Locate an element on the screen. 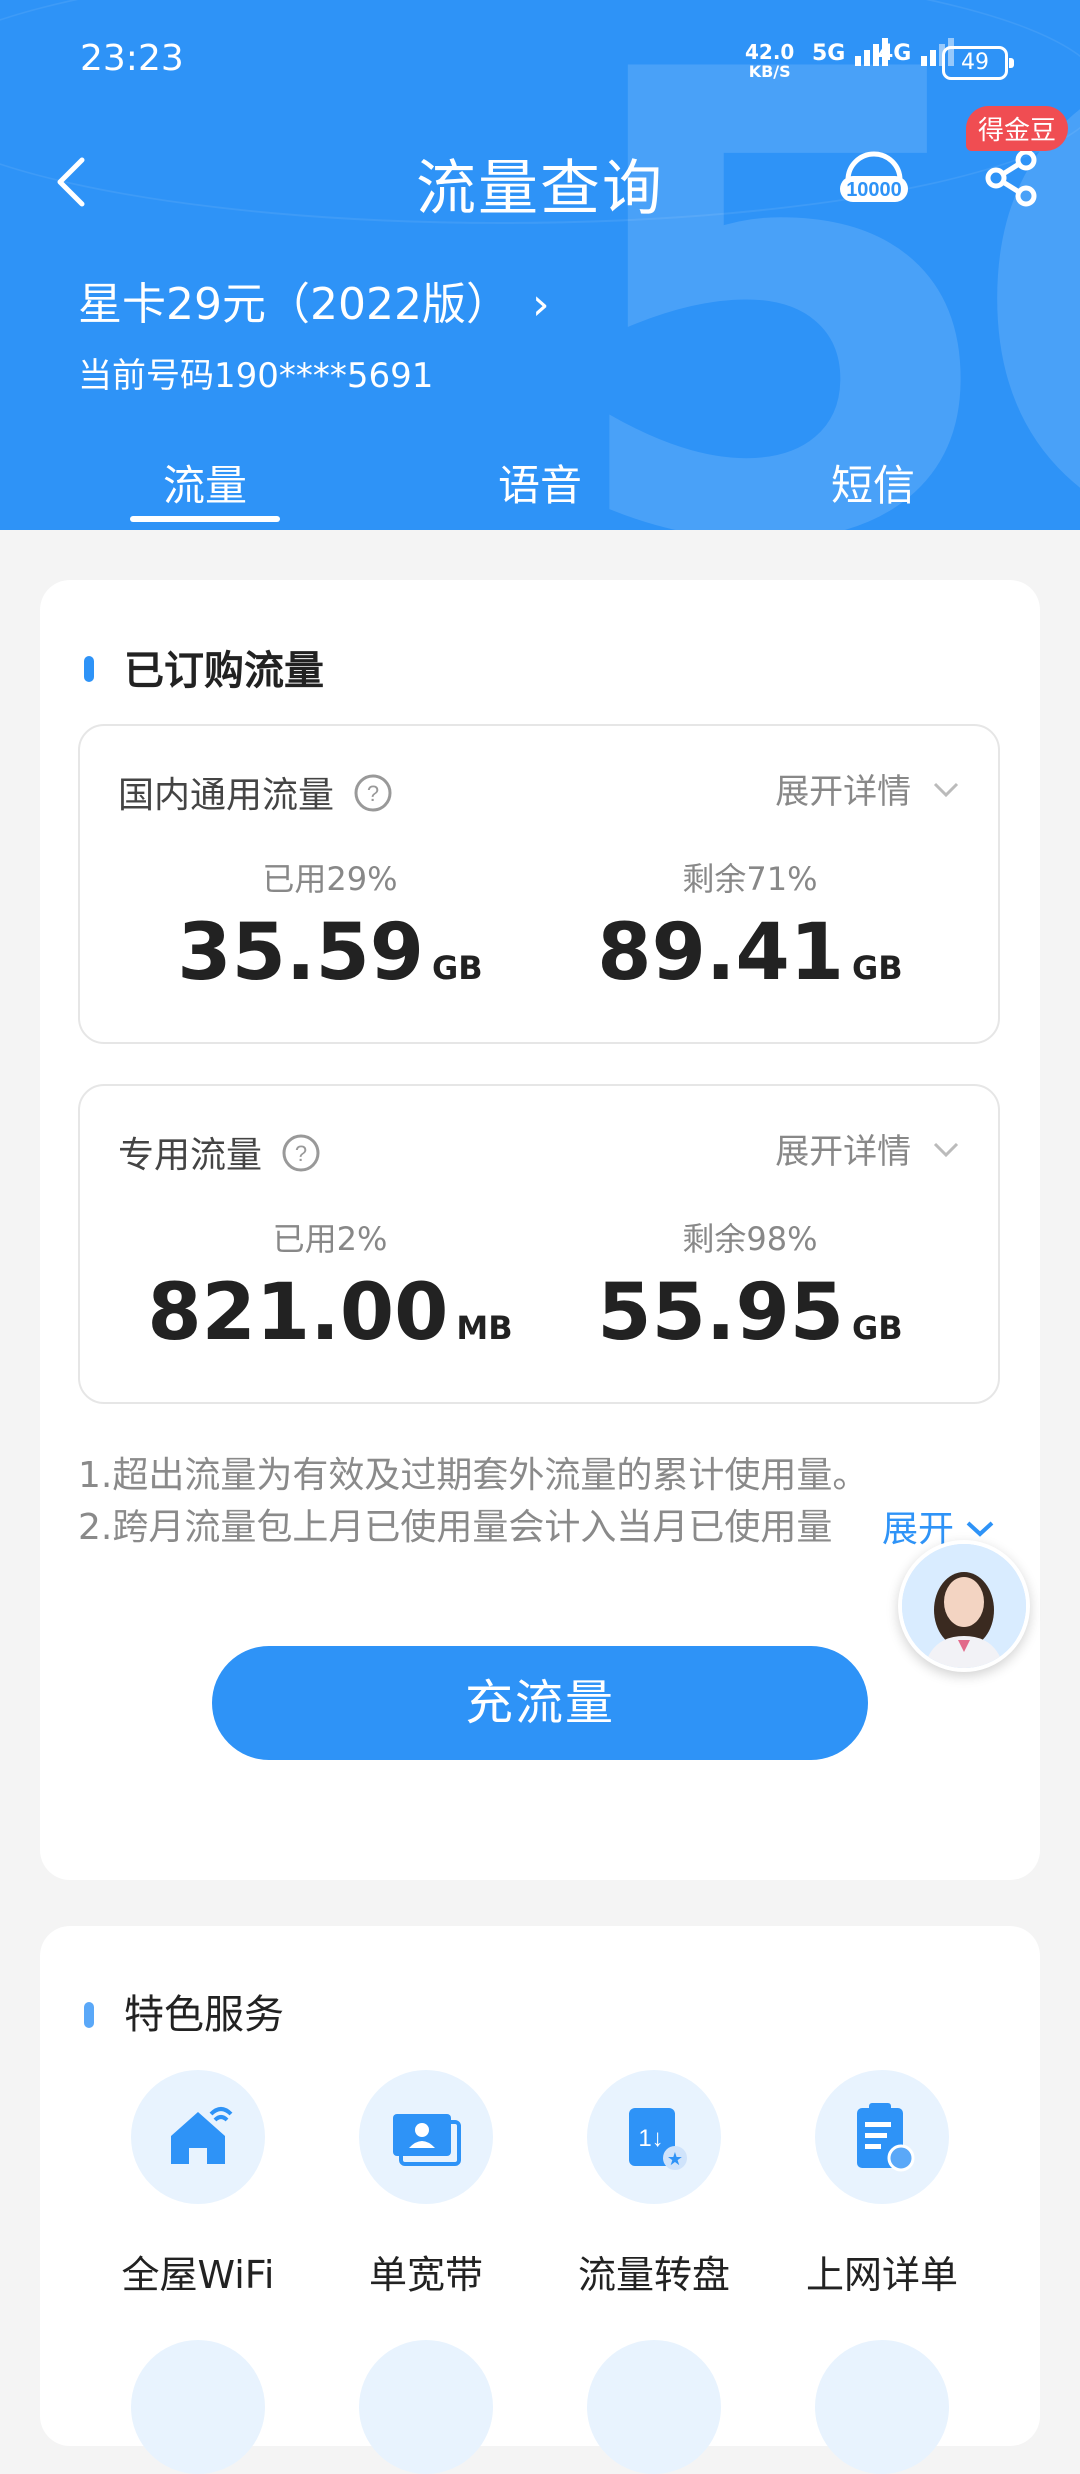 The height and width of the screenshot is (2474, 1080). dedicated-remain: 剩余98% 55.95 GB is located at coordinates (750, 1286).